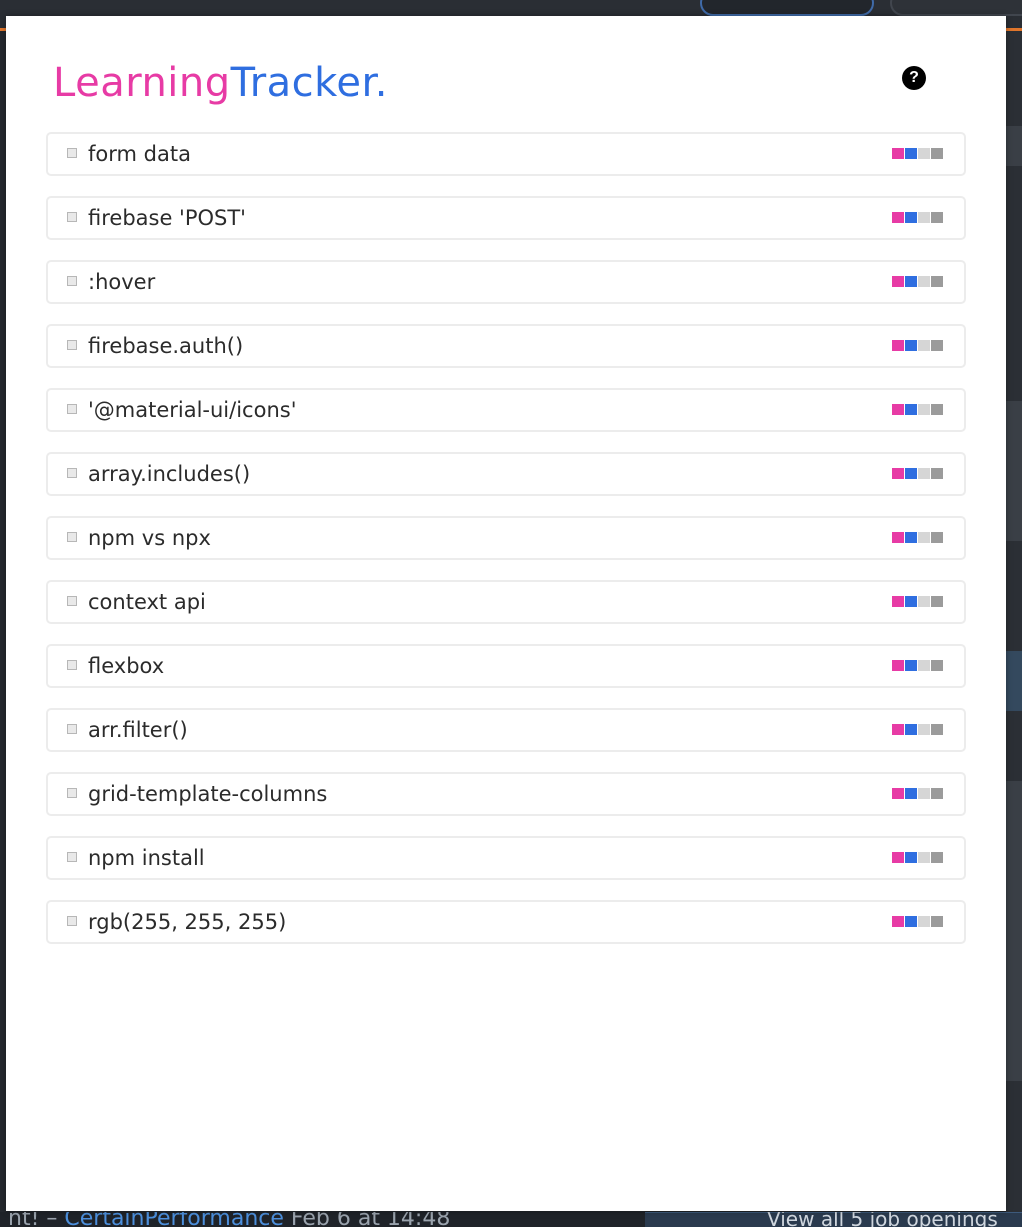 The width and height of the screenshot is (1022, 1227). Describe the element at coordinates (506, 282) in the screenshot. I see `list-item: :hover` at that location.